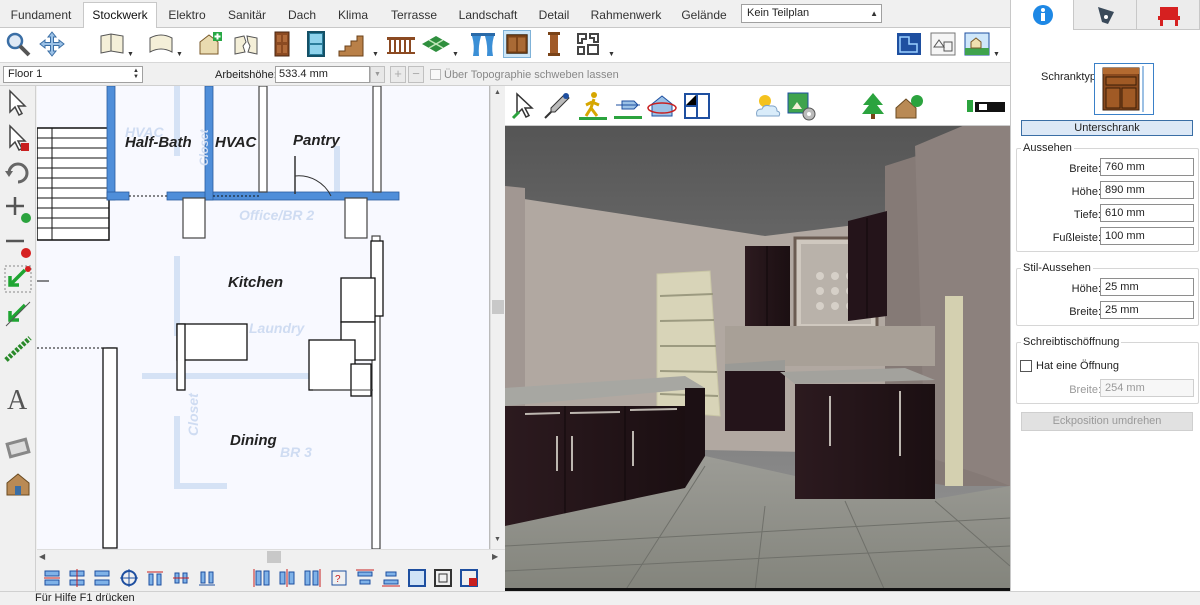  What do you see at coordinates (1124, 89) in the screenshot?
I see `cabinet-type-picker` at bounding box center [1124, 89].